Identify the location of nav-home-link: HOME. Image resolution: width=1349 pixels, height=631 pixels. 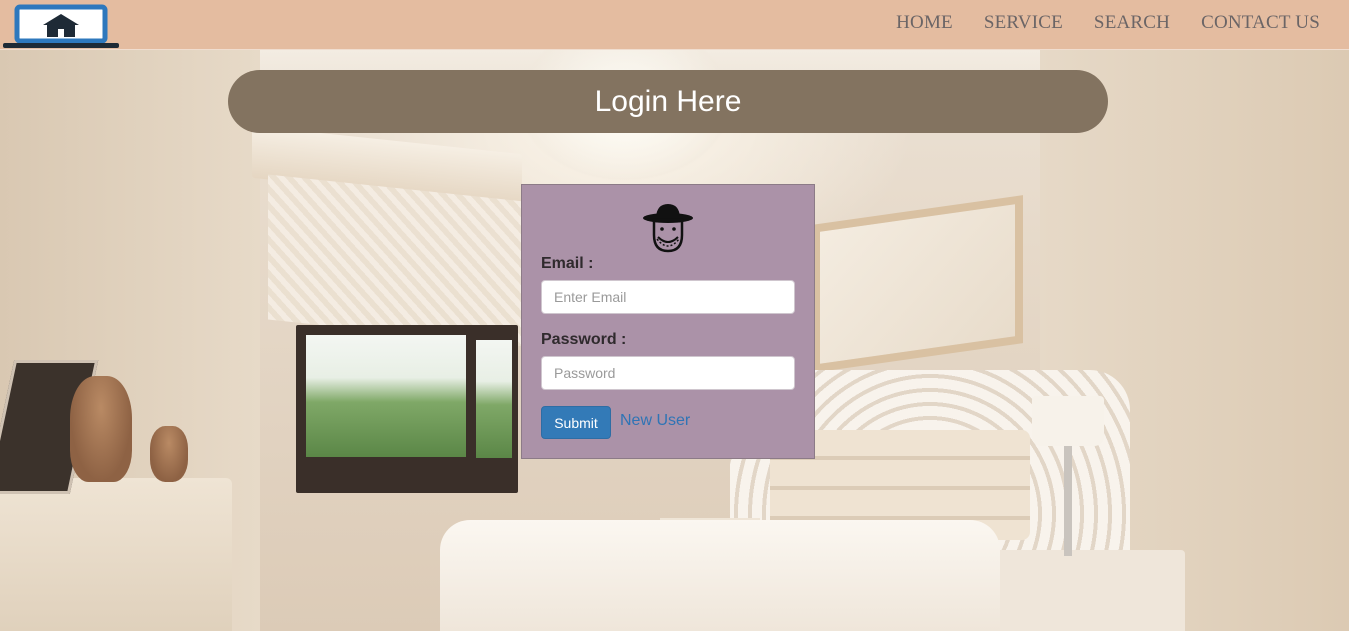
(924, 23).